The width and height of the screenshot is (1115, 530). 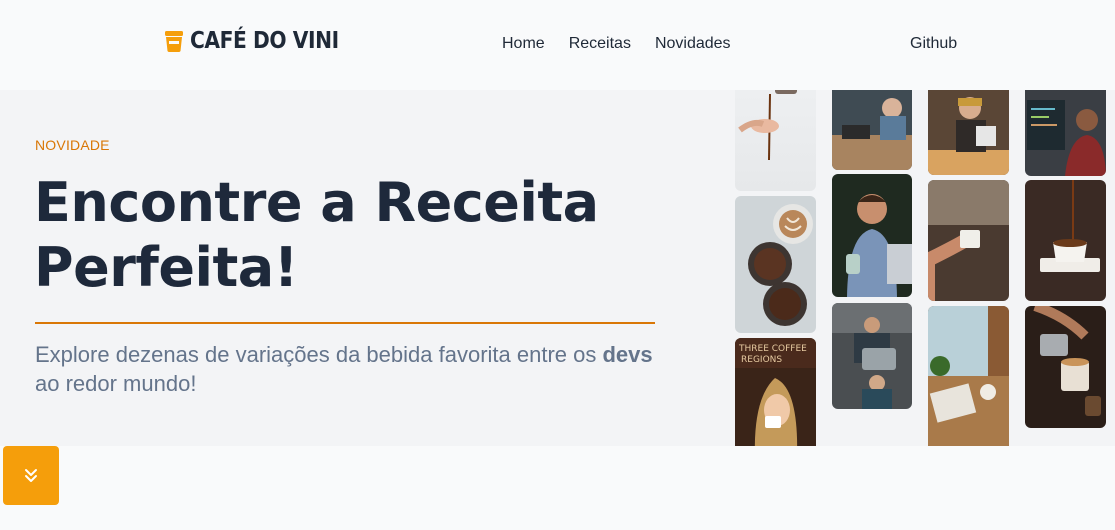 What do you see at coordinates (772, 349) in the screenshot?
I see `svg-text: THREE COFFEE` at bounding box center [772, 349].